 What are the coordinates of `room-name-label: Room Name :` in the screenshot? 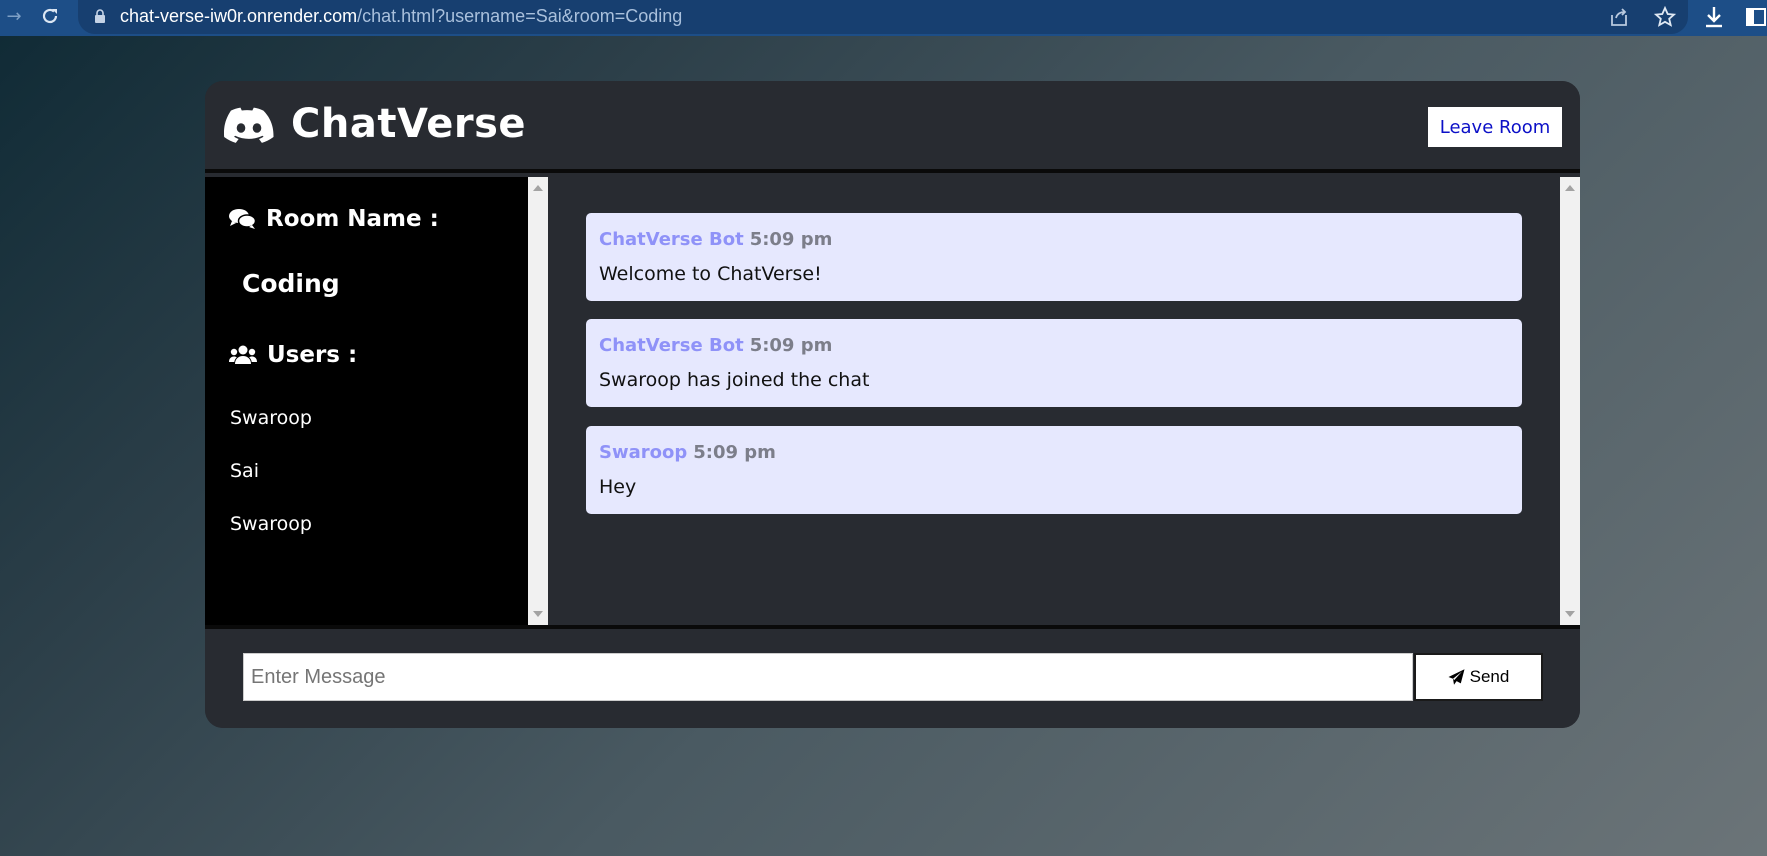 It's located at (352, 219).